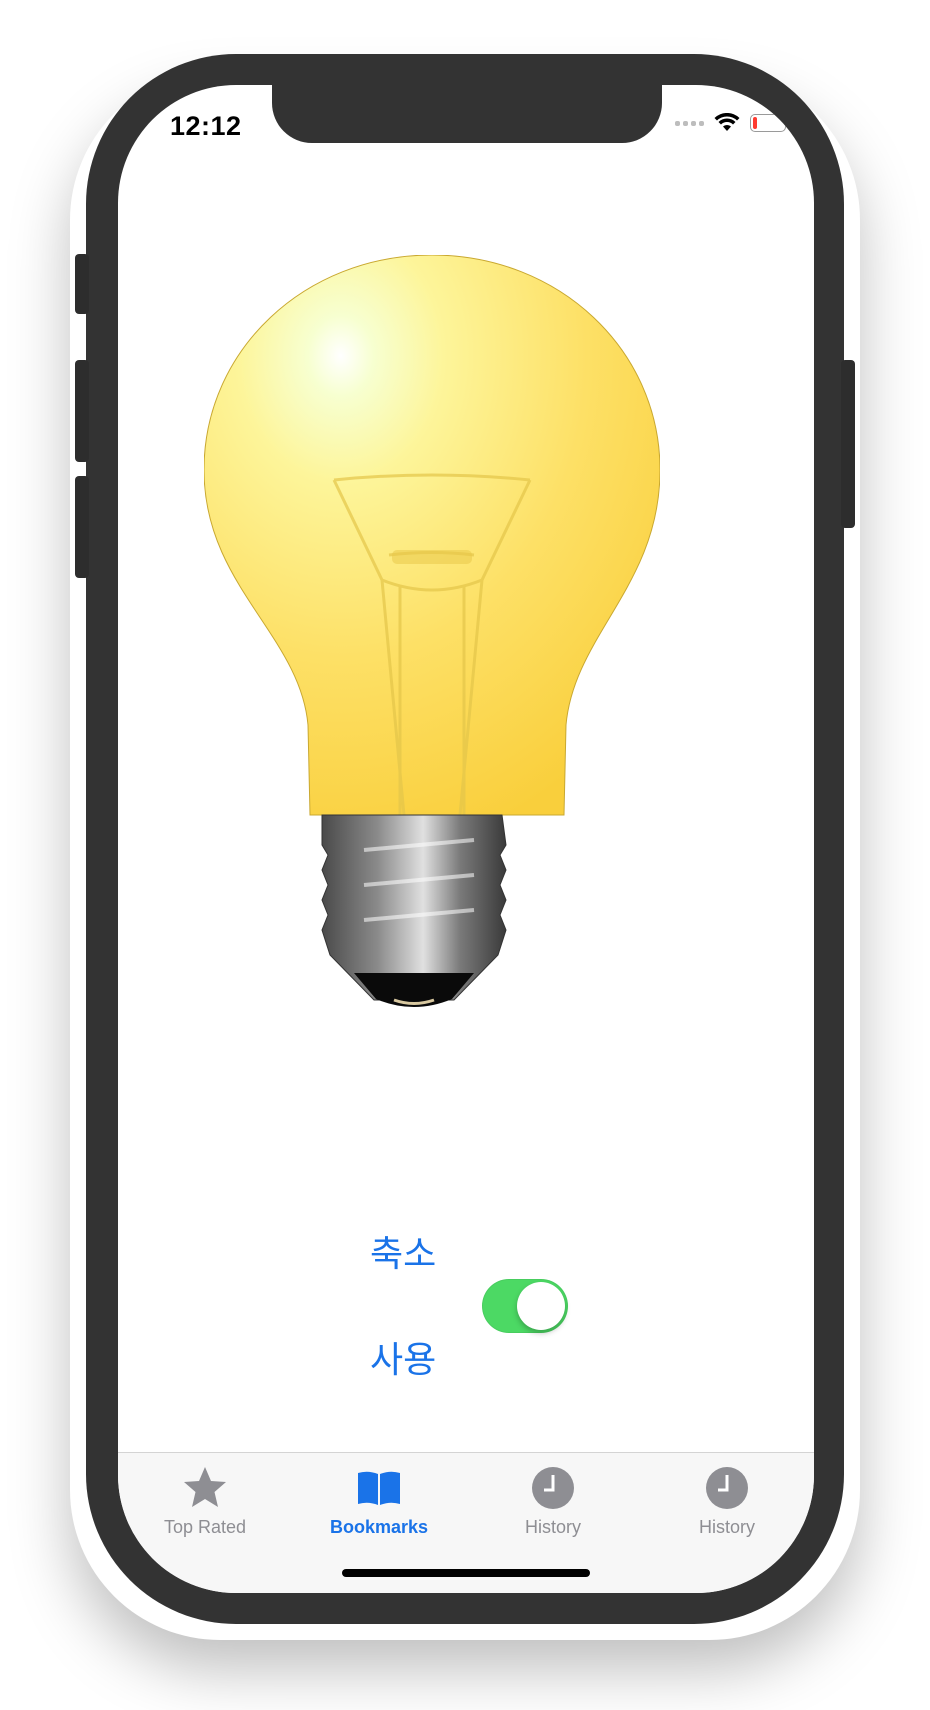 This screenshot has height=1710, width=930. I want to click on status-time: 12:12, so click(206, 126).